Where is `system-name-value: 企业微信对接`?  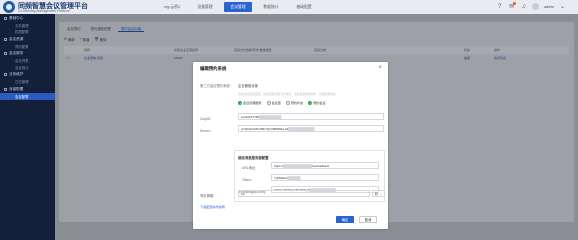 system-name-value: 企业微信对接 is located at coordinates (248, 86).